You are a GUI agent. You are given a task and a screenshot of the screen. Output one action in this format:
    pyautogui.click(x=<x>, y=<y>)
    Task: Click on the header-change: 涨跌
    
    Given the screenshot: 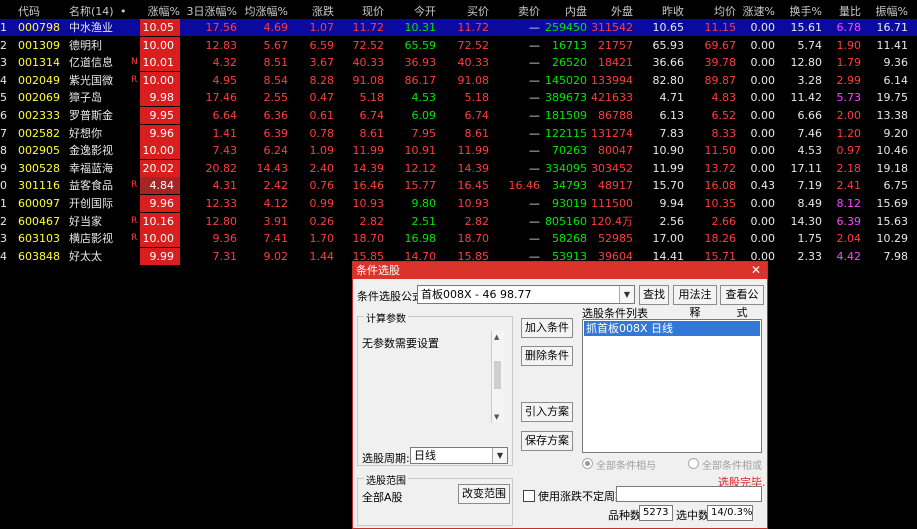 What is the action you would take?
    pyautogui.click(x=313, y=11)
    